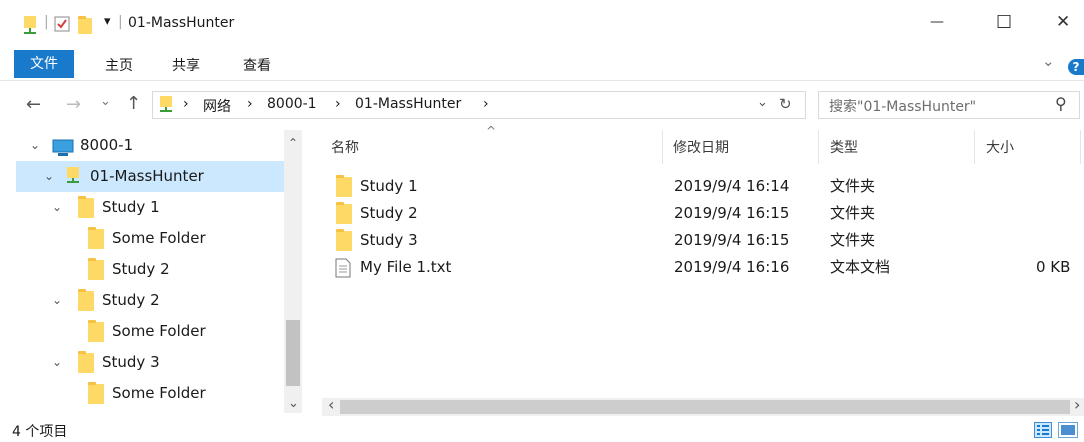  Describe the element at coordinates (62, 26) in the screenshot. I see `properties-icon` at that location.